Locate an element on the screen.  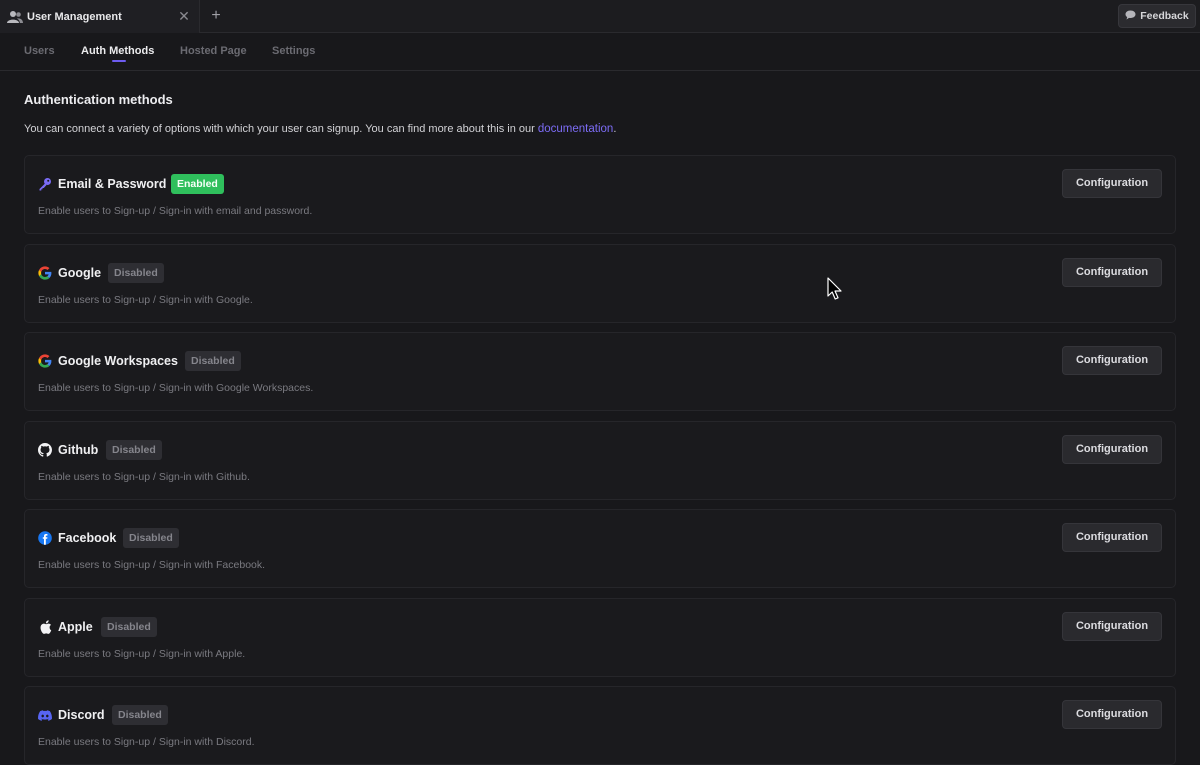
window-tab-title: User Management is located at coordinates (74, 16).